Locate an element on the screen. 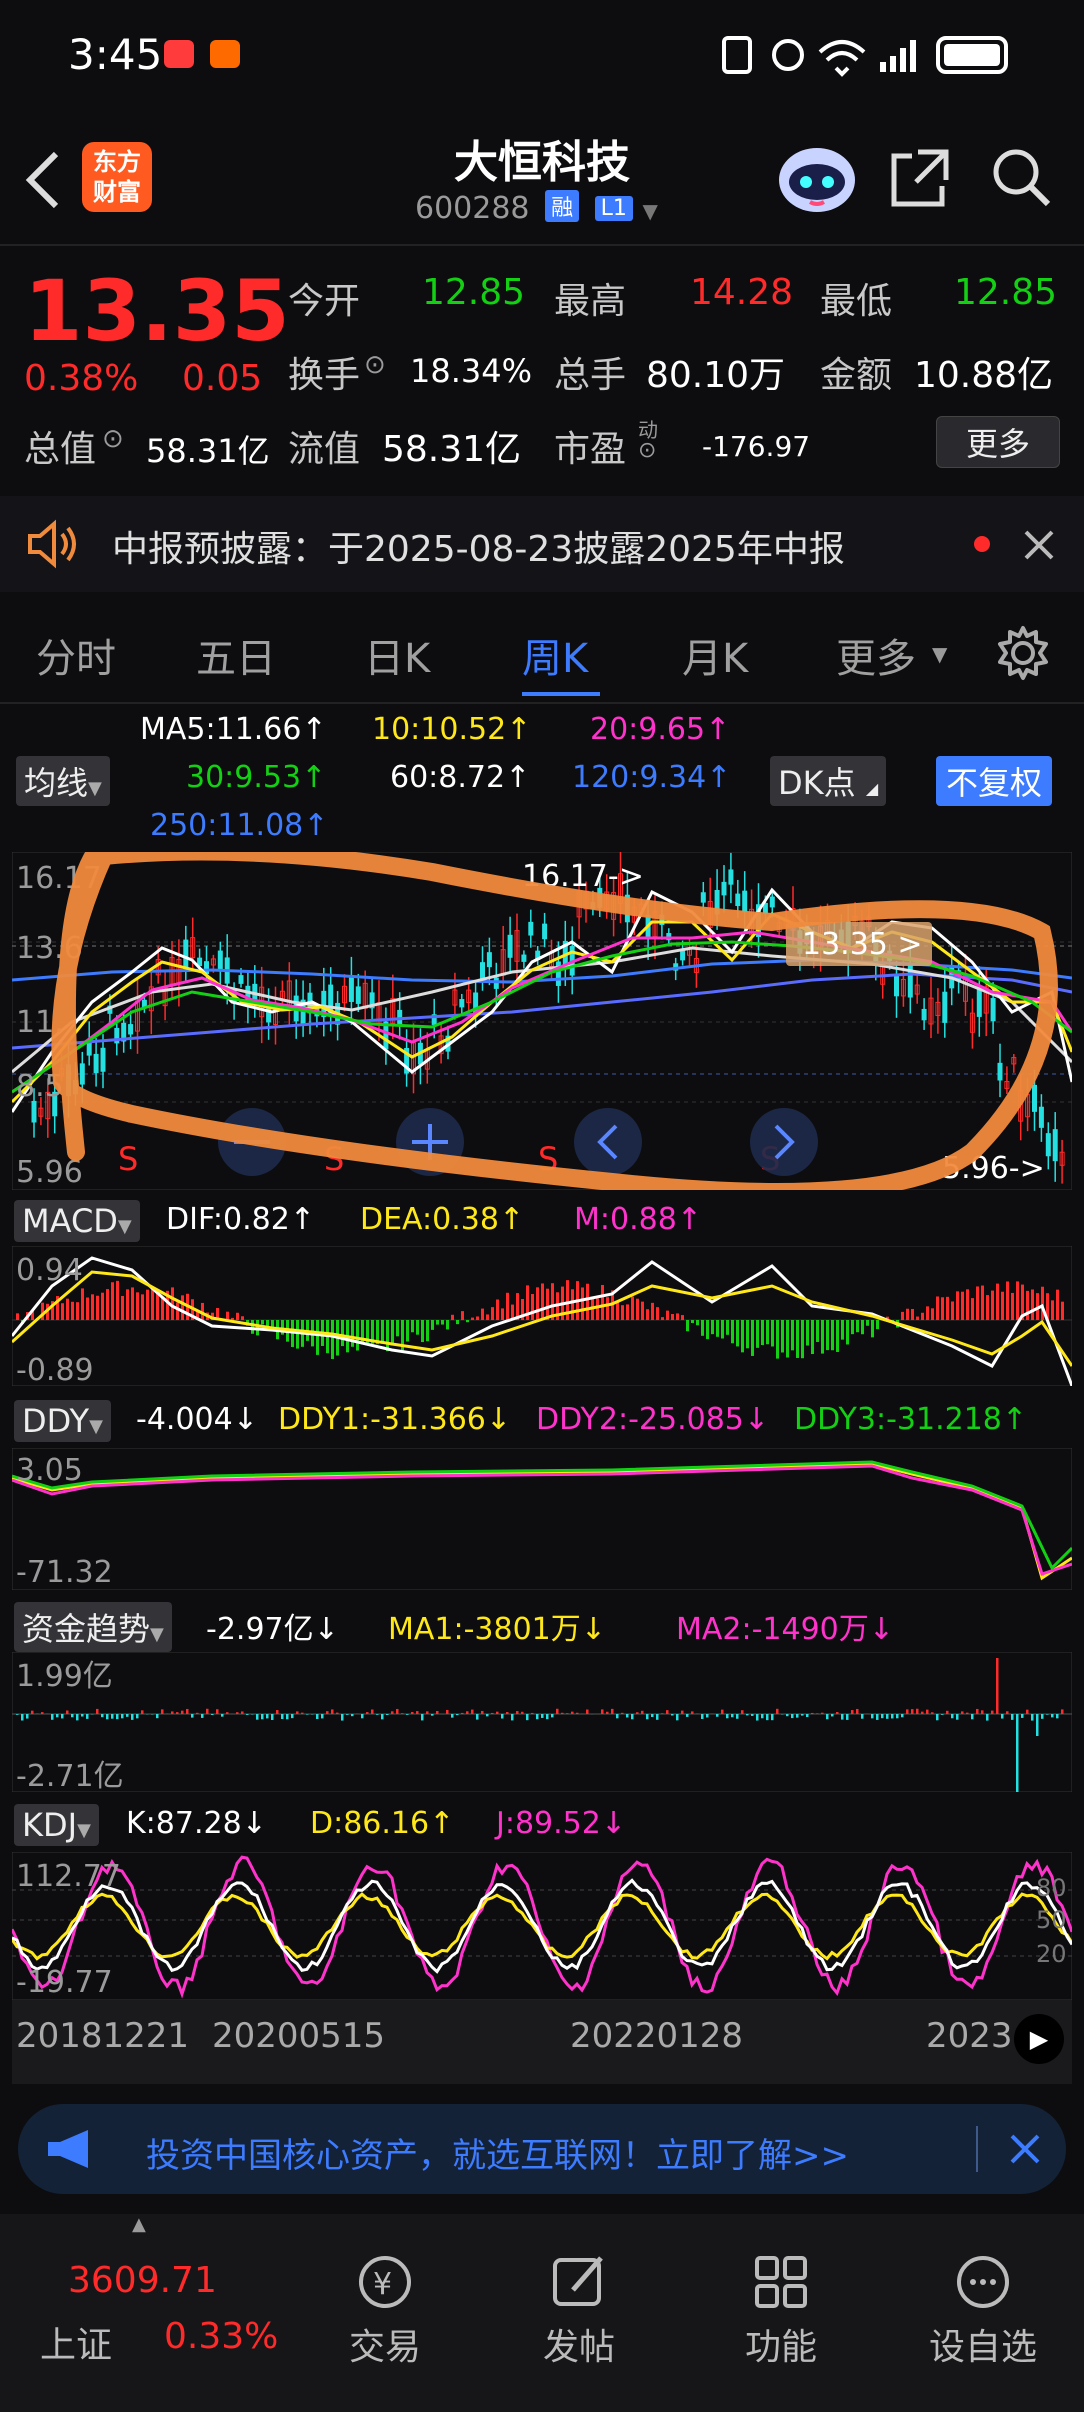 The image size is (1084, 2412). tab-daily-k: 日K is located at coordinates (397, 655).